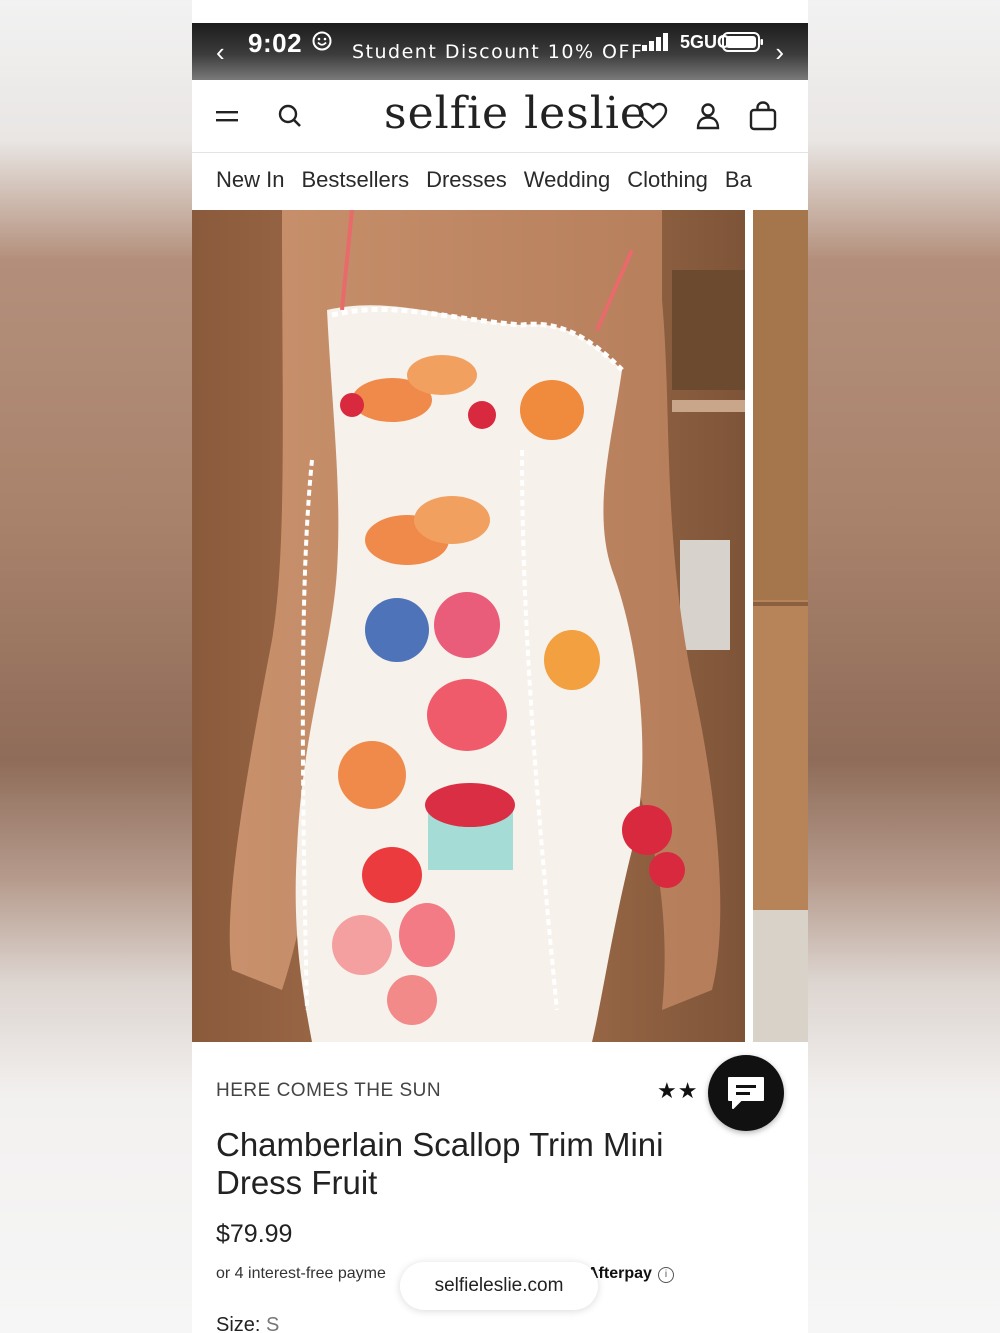  Describe the element at coordinates (653, 116) in the screenshot. I see `heart-icon` at that location.